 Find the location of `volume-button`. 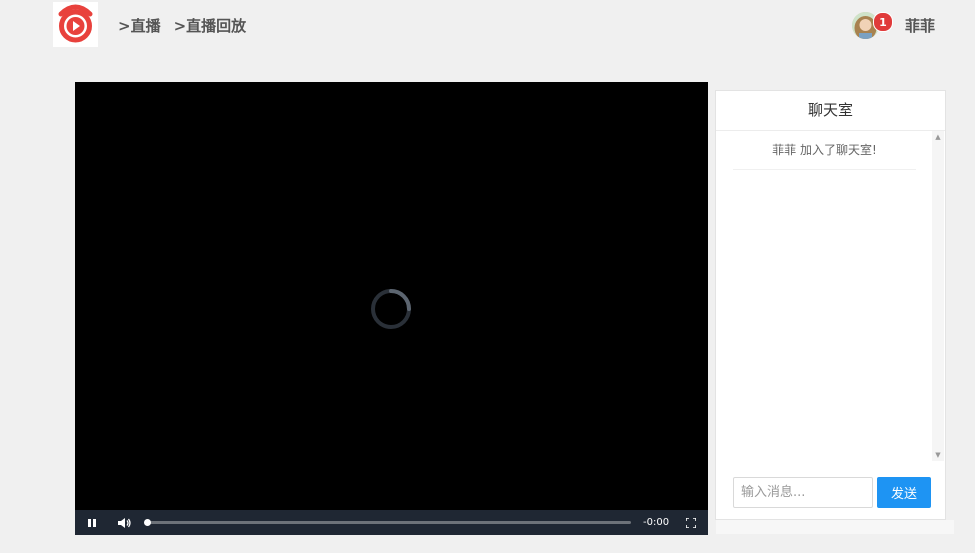

volume-button is located at coordinates (125, 522).